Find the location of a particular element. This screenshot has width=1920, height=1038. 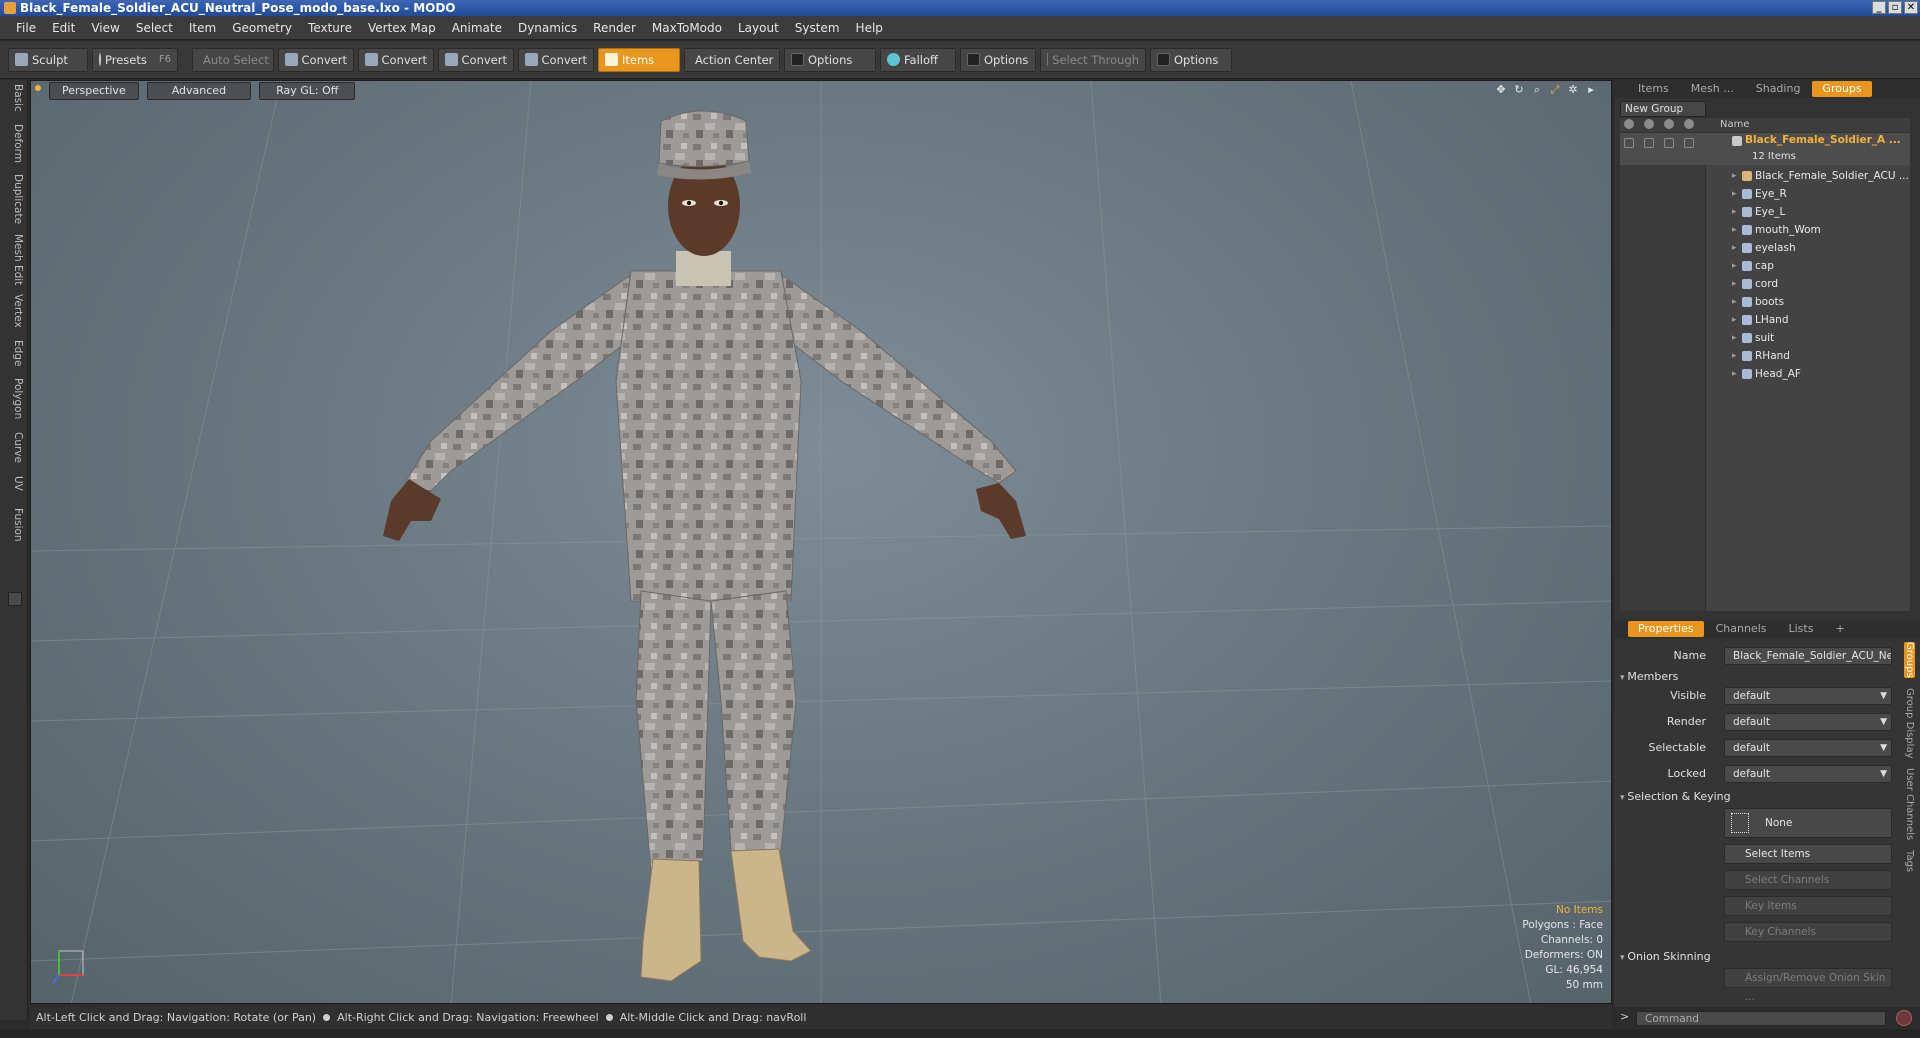

minimize-icon: _ is located at coordinates (1879, 7).